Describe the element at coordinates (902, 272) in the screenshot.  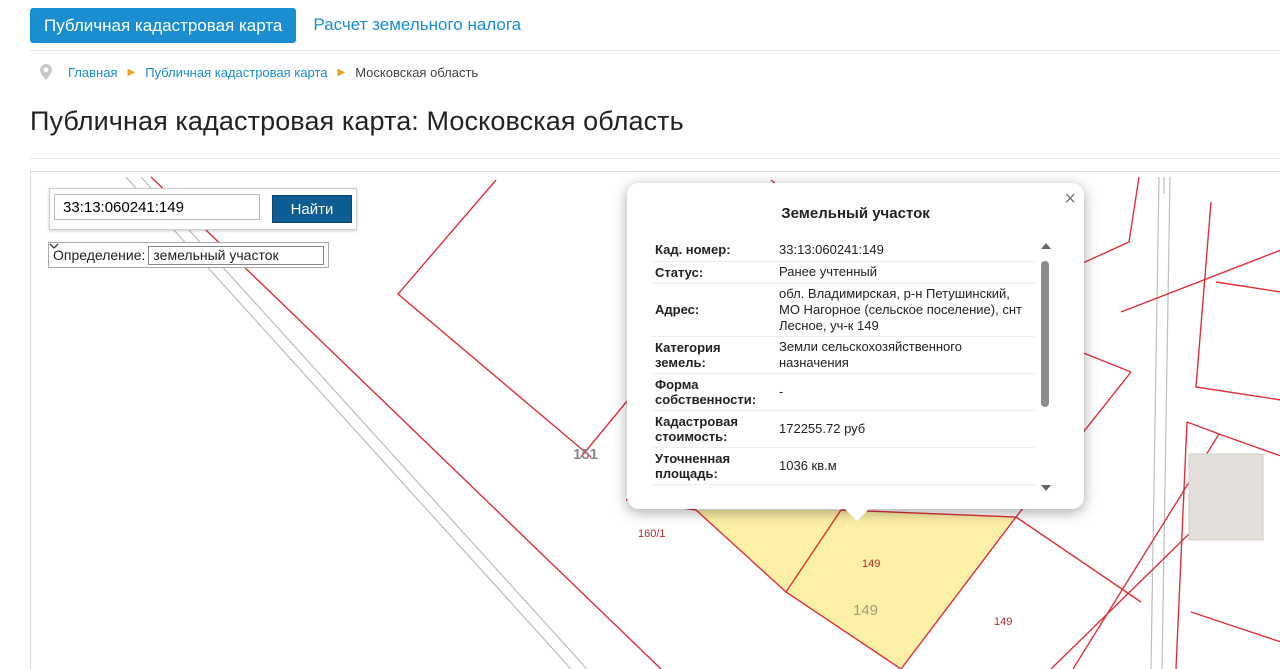
I see `row-value: Ранее учтенный` at that location.